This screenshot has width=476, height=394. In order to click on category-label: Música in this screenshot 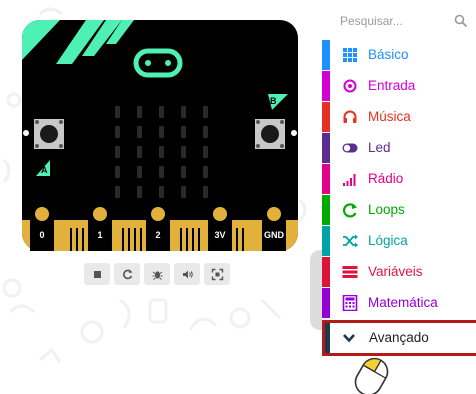, I will do `click(389, 116)`.